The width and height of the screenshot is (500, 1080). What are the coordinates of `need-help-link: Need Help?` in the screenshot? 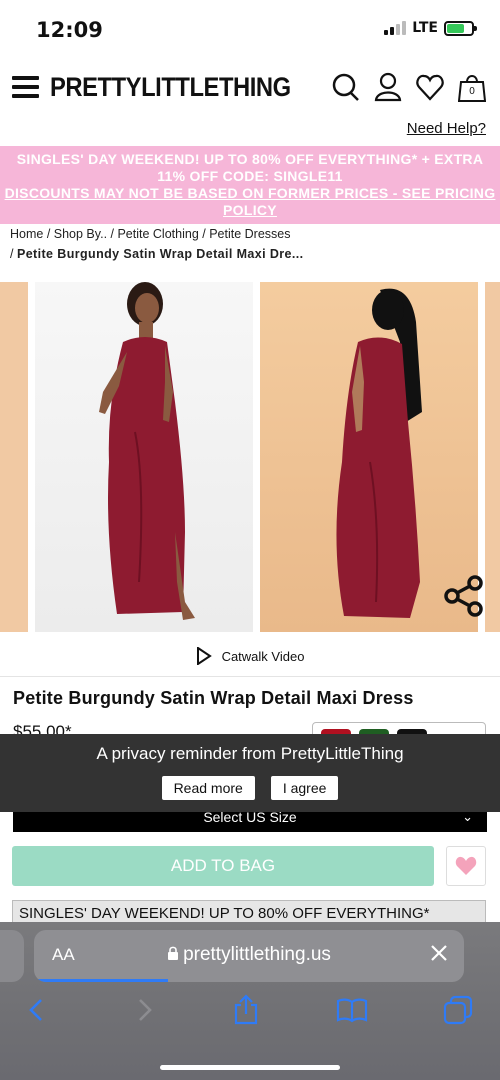 It's located at (446, 128).